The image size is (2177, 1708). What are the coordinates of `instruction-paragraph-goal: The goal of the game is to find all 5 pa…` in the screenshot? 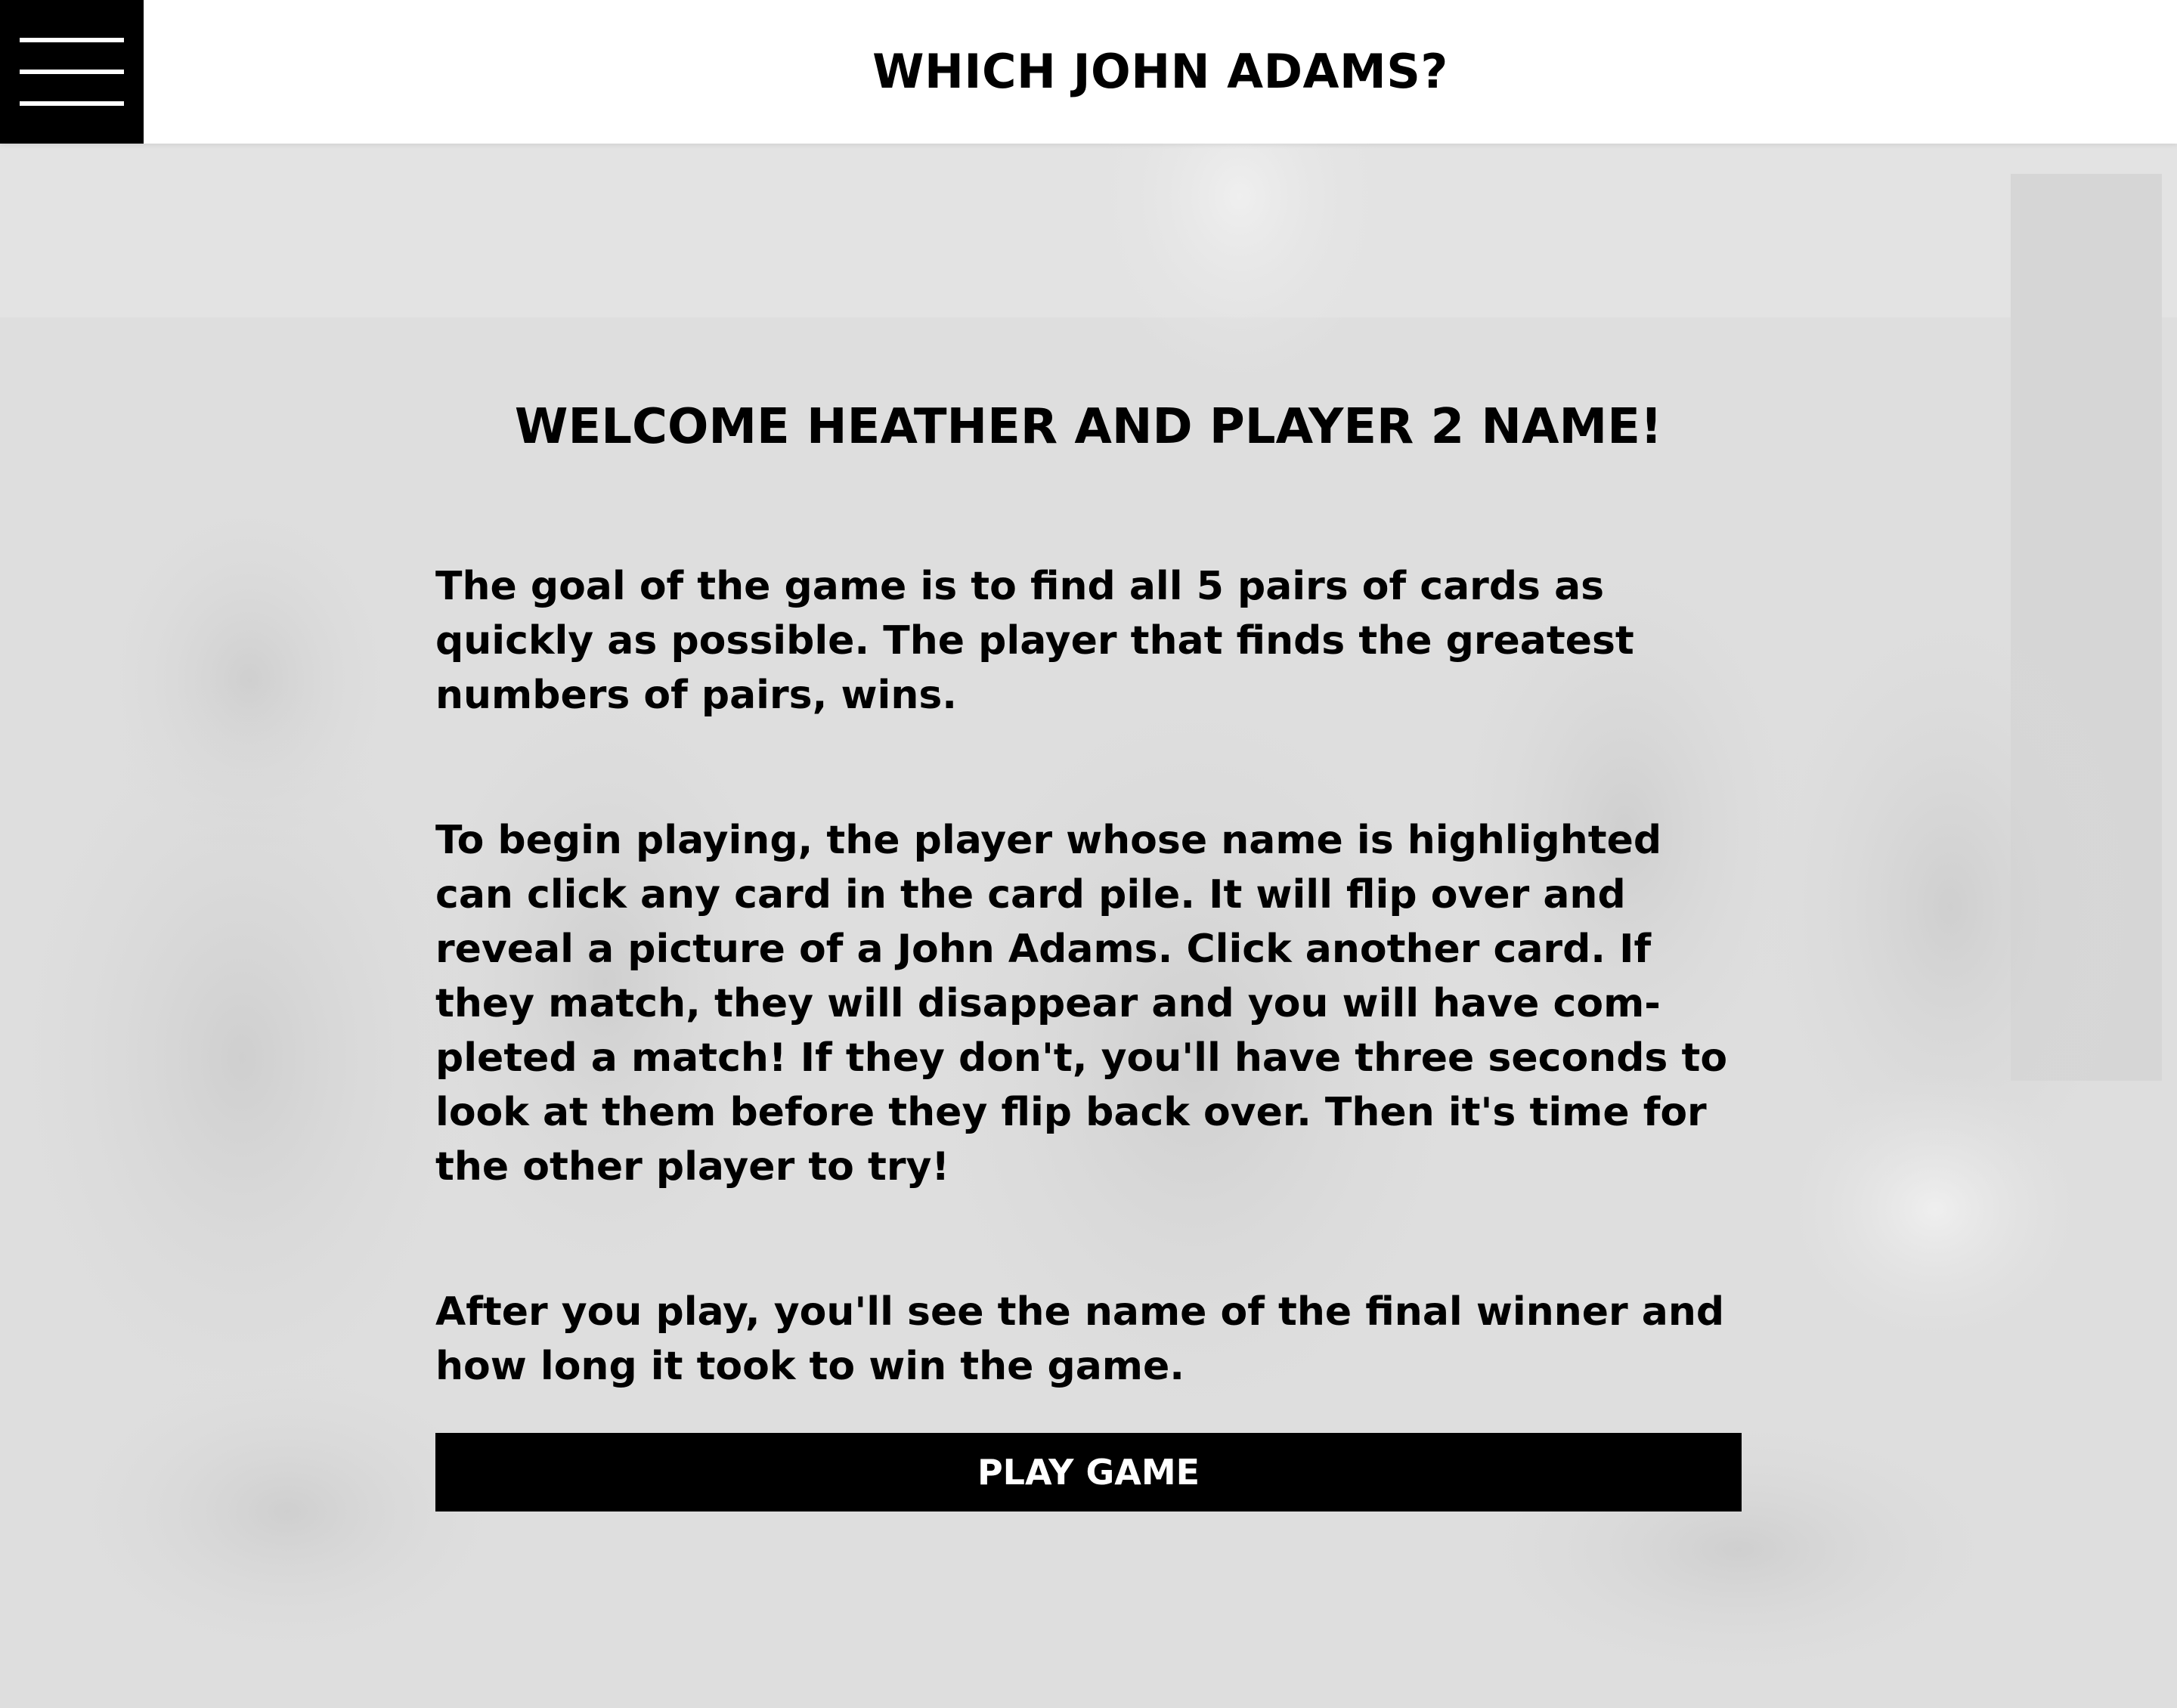 It's located at (1034, 641).